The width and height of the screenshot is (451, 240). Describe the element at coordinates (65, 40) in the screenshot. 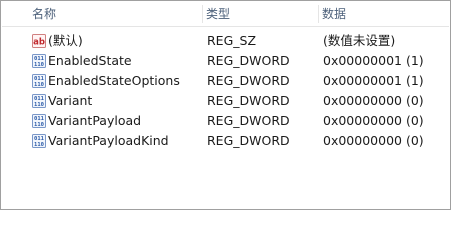

I see `value-name: (默认)` at that location.